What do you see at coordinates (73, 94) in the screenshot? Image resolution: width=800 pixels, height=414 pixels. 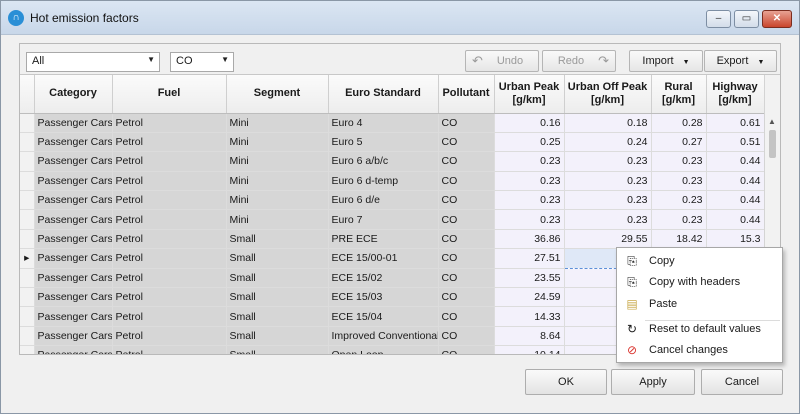 I see `column-header: Category` at bounding box center [73, 94].